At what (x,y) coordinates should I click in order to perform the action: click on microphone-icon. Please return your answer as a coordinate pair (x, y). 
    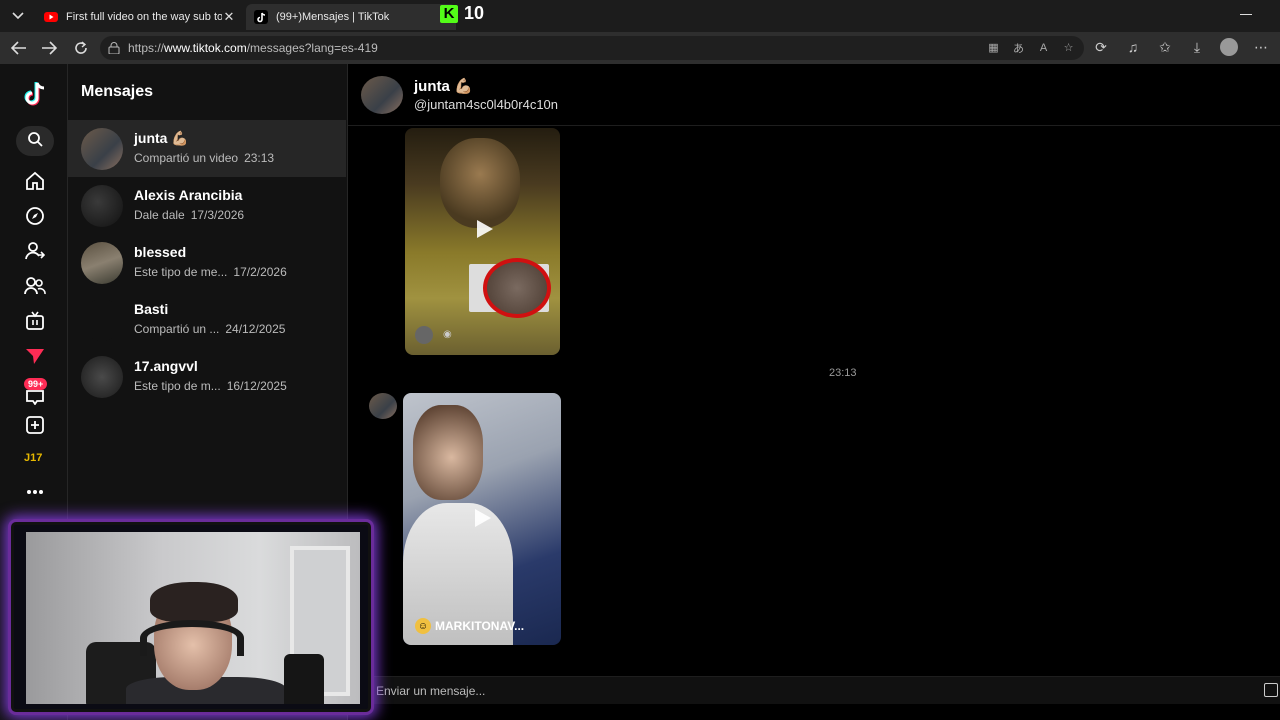
    Looking at the image, I should click on (304, 679).